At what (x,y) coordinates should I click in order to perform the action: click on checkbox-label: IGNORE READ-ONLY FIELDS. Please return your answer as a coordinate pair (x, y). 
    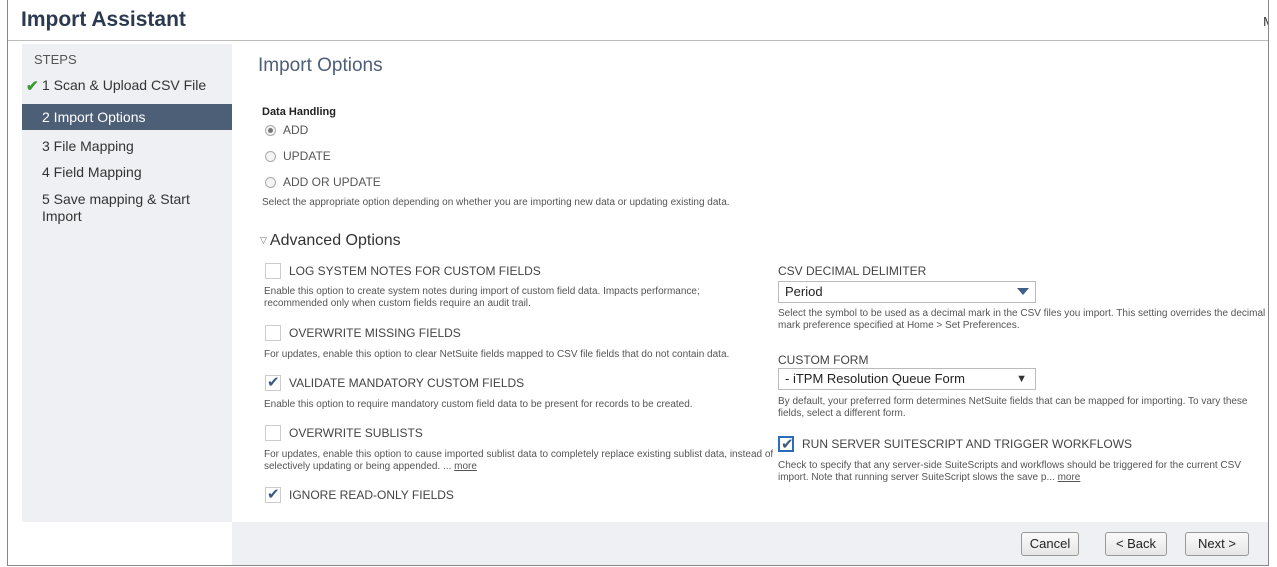
    Looking at the image, I should click on (371, 495).